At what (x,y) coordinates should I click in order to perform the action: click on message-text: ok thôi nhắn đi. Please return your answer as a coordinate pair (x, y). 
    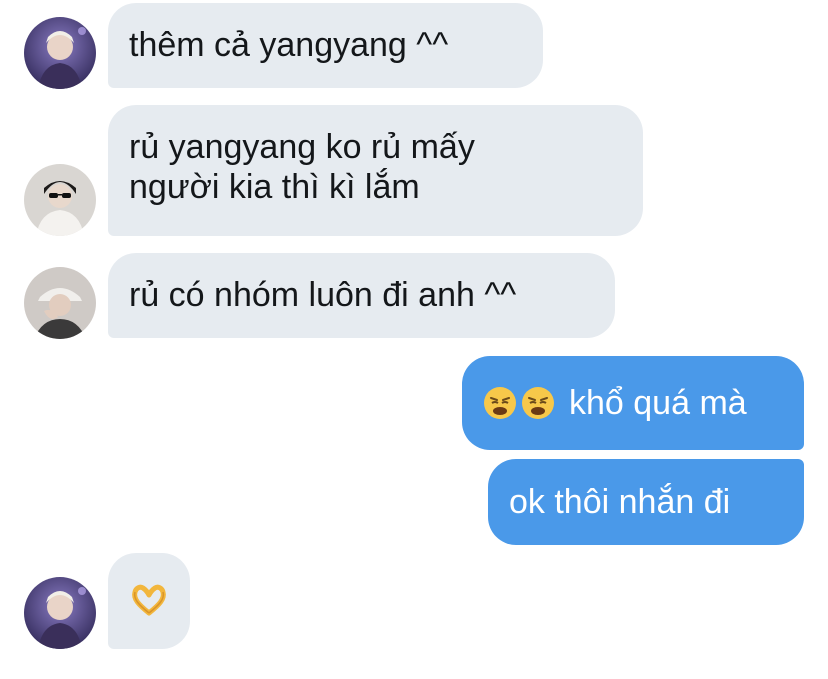
    Looking at the image, I should click on (620, 502).